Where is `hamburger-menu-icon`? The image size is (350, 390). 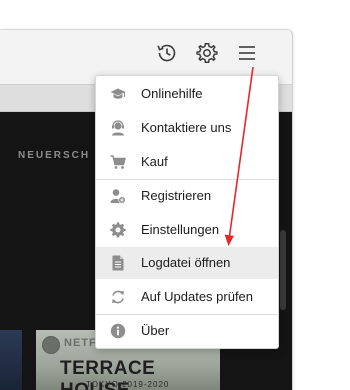 hamburger-menu-icon is located at coordinates (247, 53).